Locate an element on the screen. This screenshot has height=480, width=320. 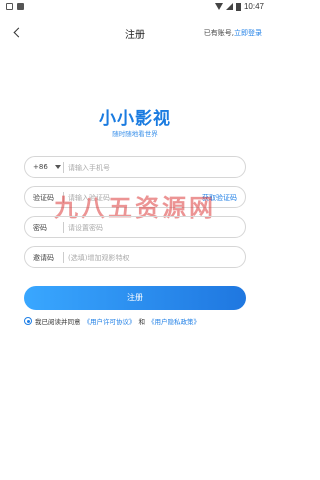
login-link: 立即登录 is located at coordinates (248, 33).